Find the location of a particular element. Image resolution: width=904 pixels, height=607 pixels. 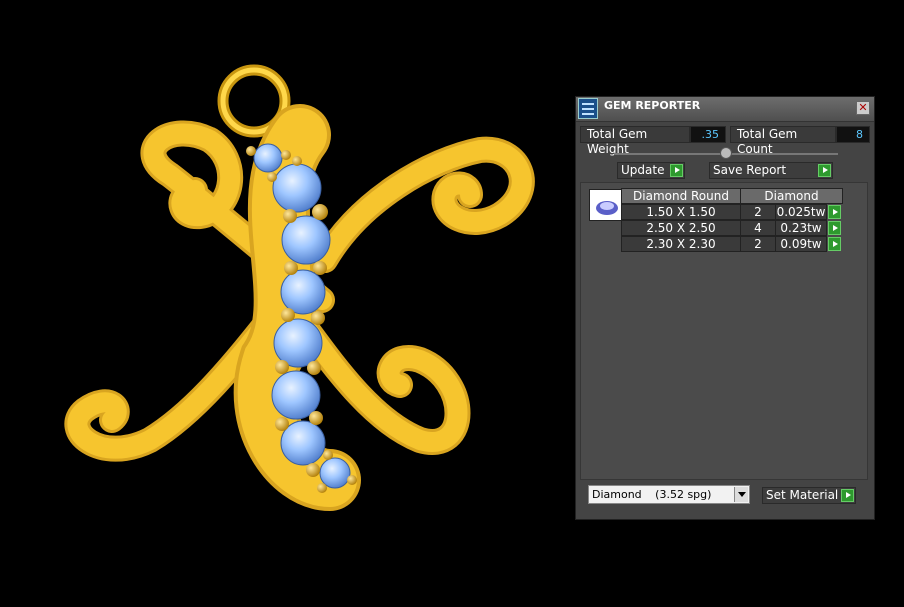

gem-reporter-icon is located at coordinates (588, 108).